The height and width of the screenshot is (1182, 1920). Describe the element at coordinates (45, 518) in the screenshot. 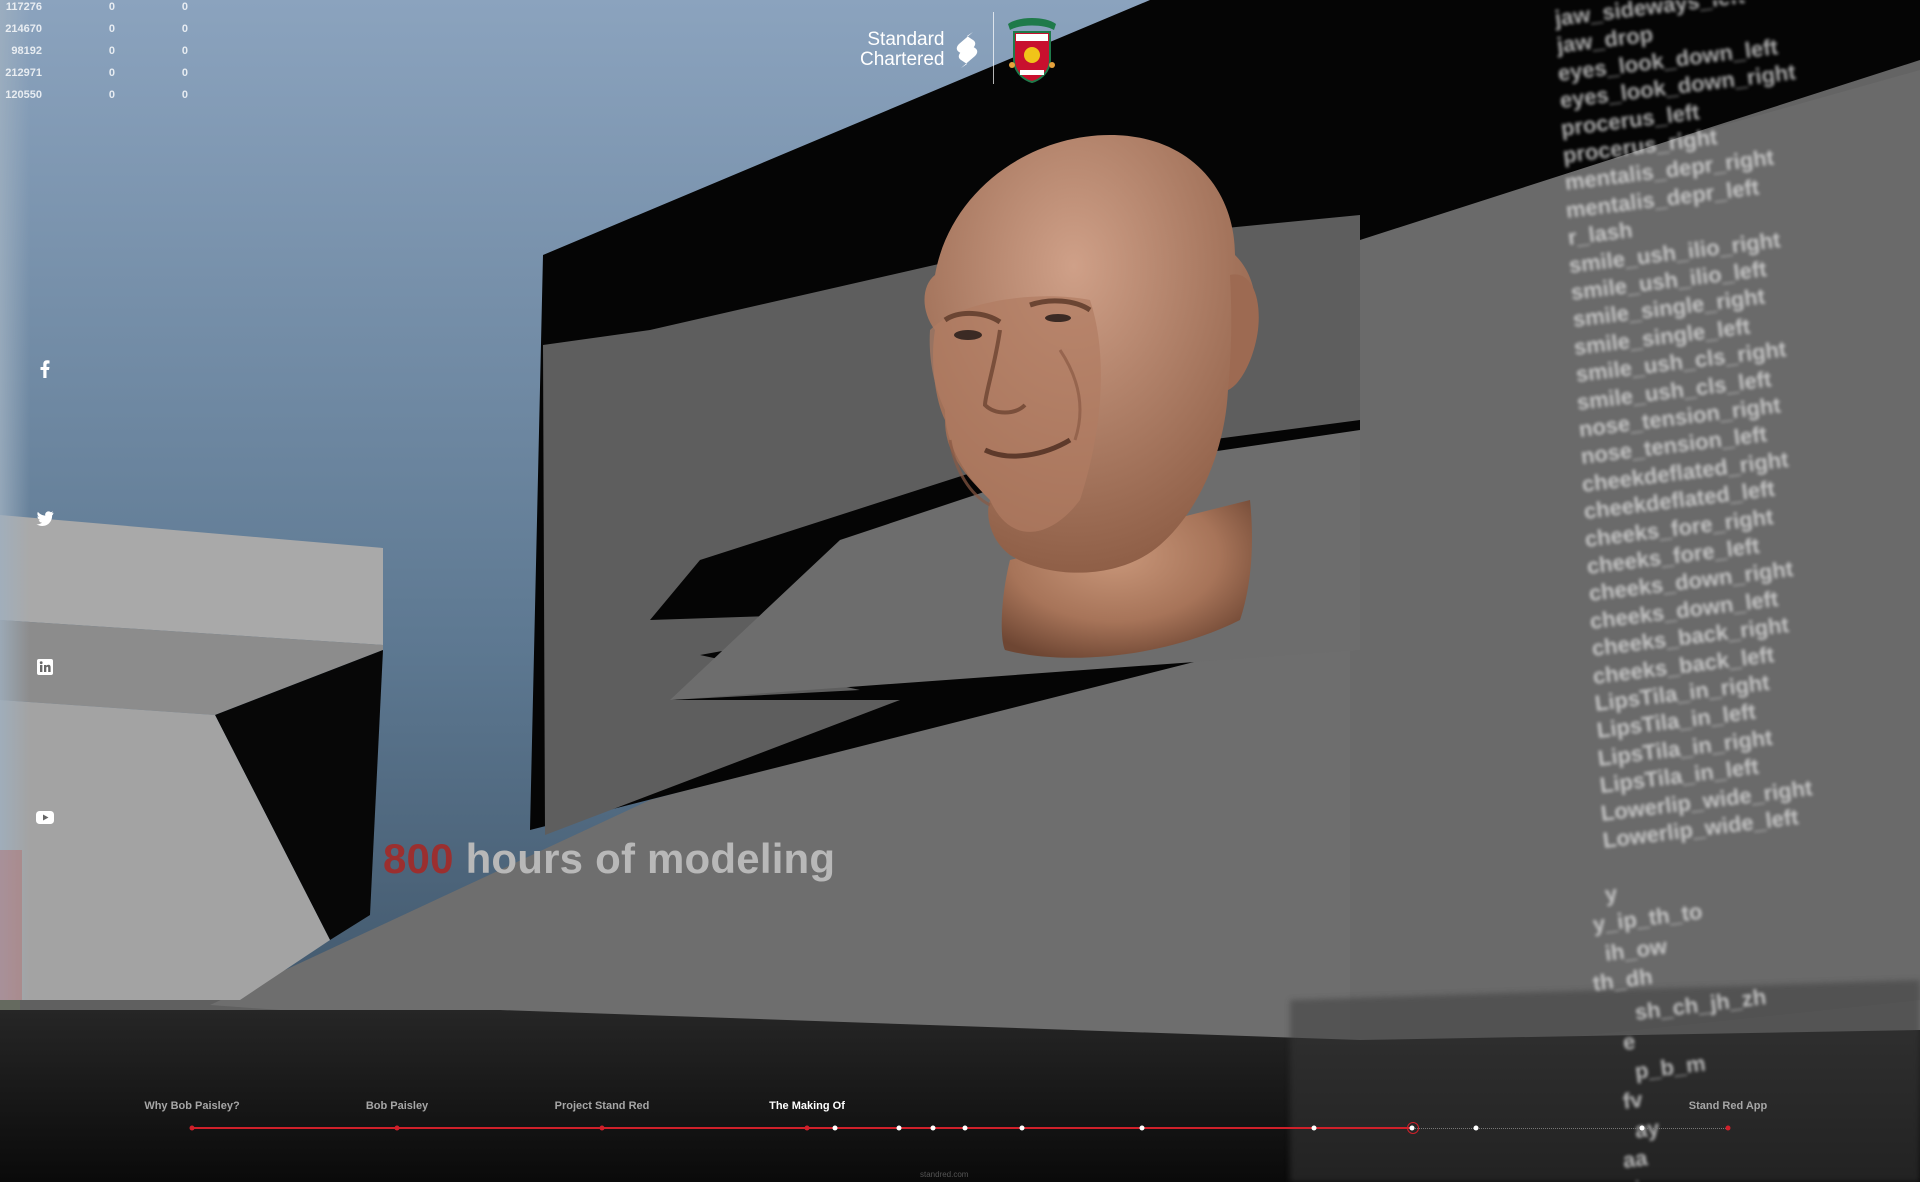

I see `twitter-icon` at that location.